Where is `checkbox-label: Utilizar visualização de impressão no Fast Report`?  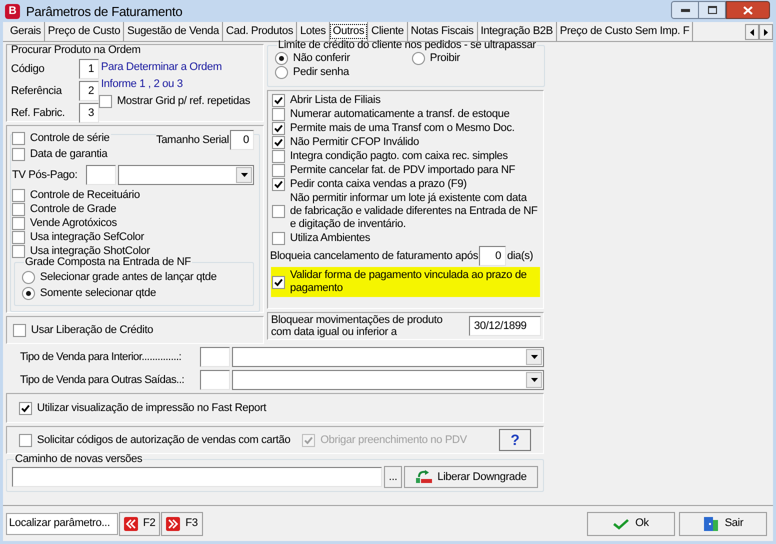
checkbox-label: Utilizar visualização de impressão no Fast Report is located at coordinates (151, 408).